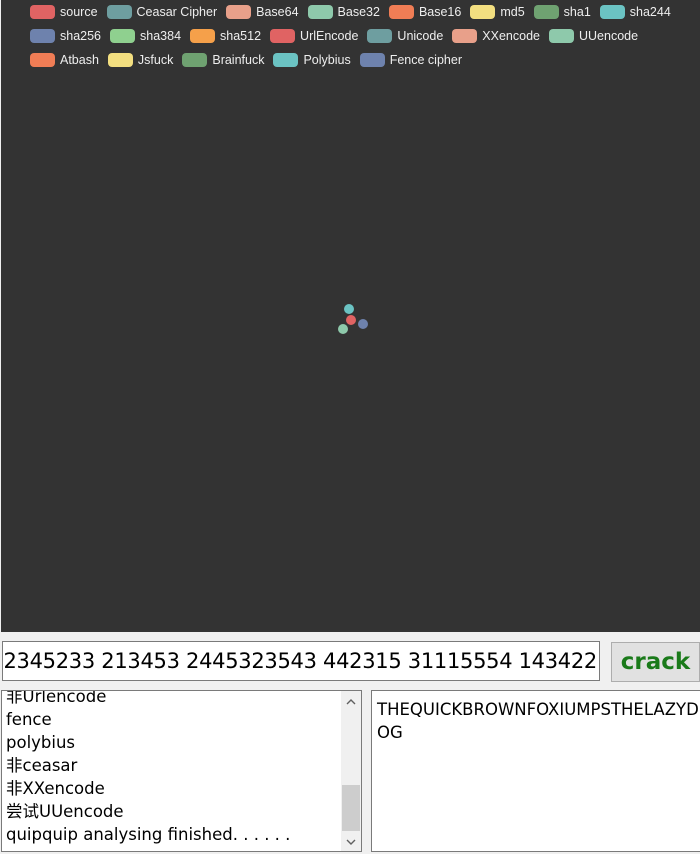 The image size is (700, 854). I want to click on scroll-down-arrow-icon, so click(351, 841).